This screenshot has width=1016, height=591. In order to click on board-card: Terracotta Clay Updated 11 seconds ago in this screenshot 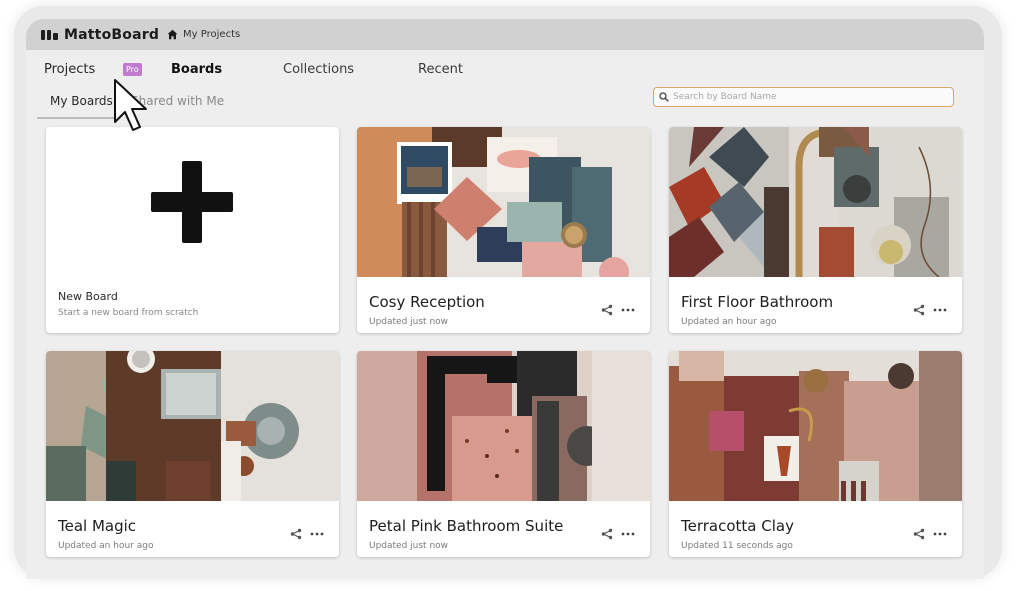, I will do `click(815, 454)`.